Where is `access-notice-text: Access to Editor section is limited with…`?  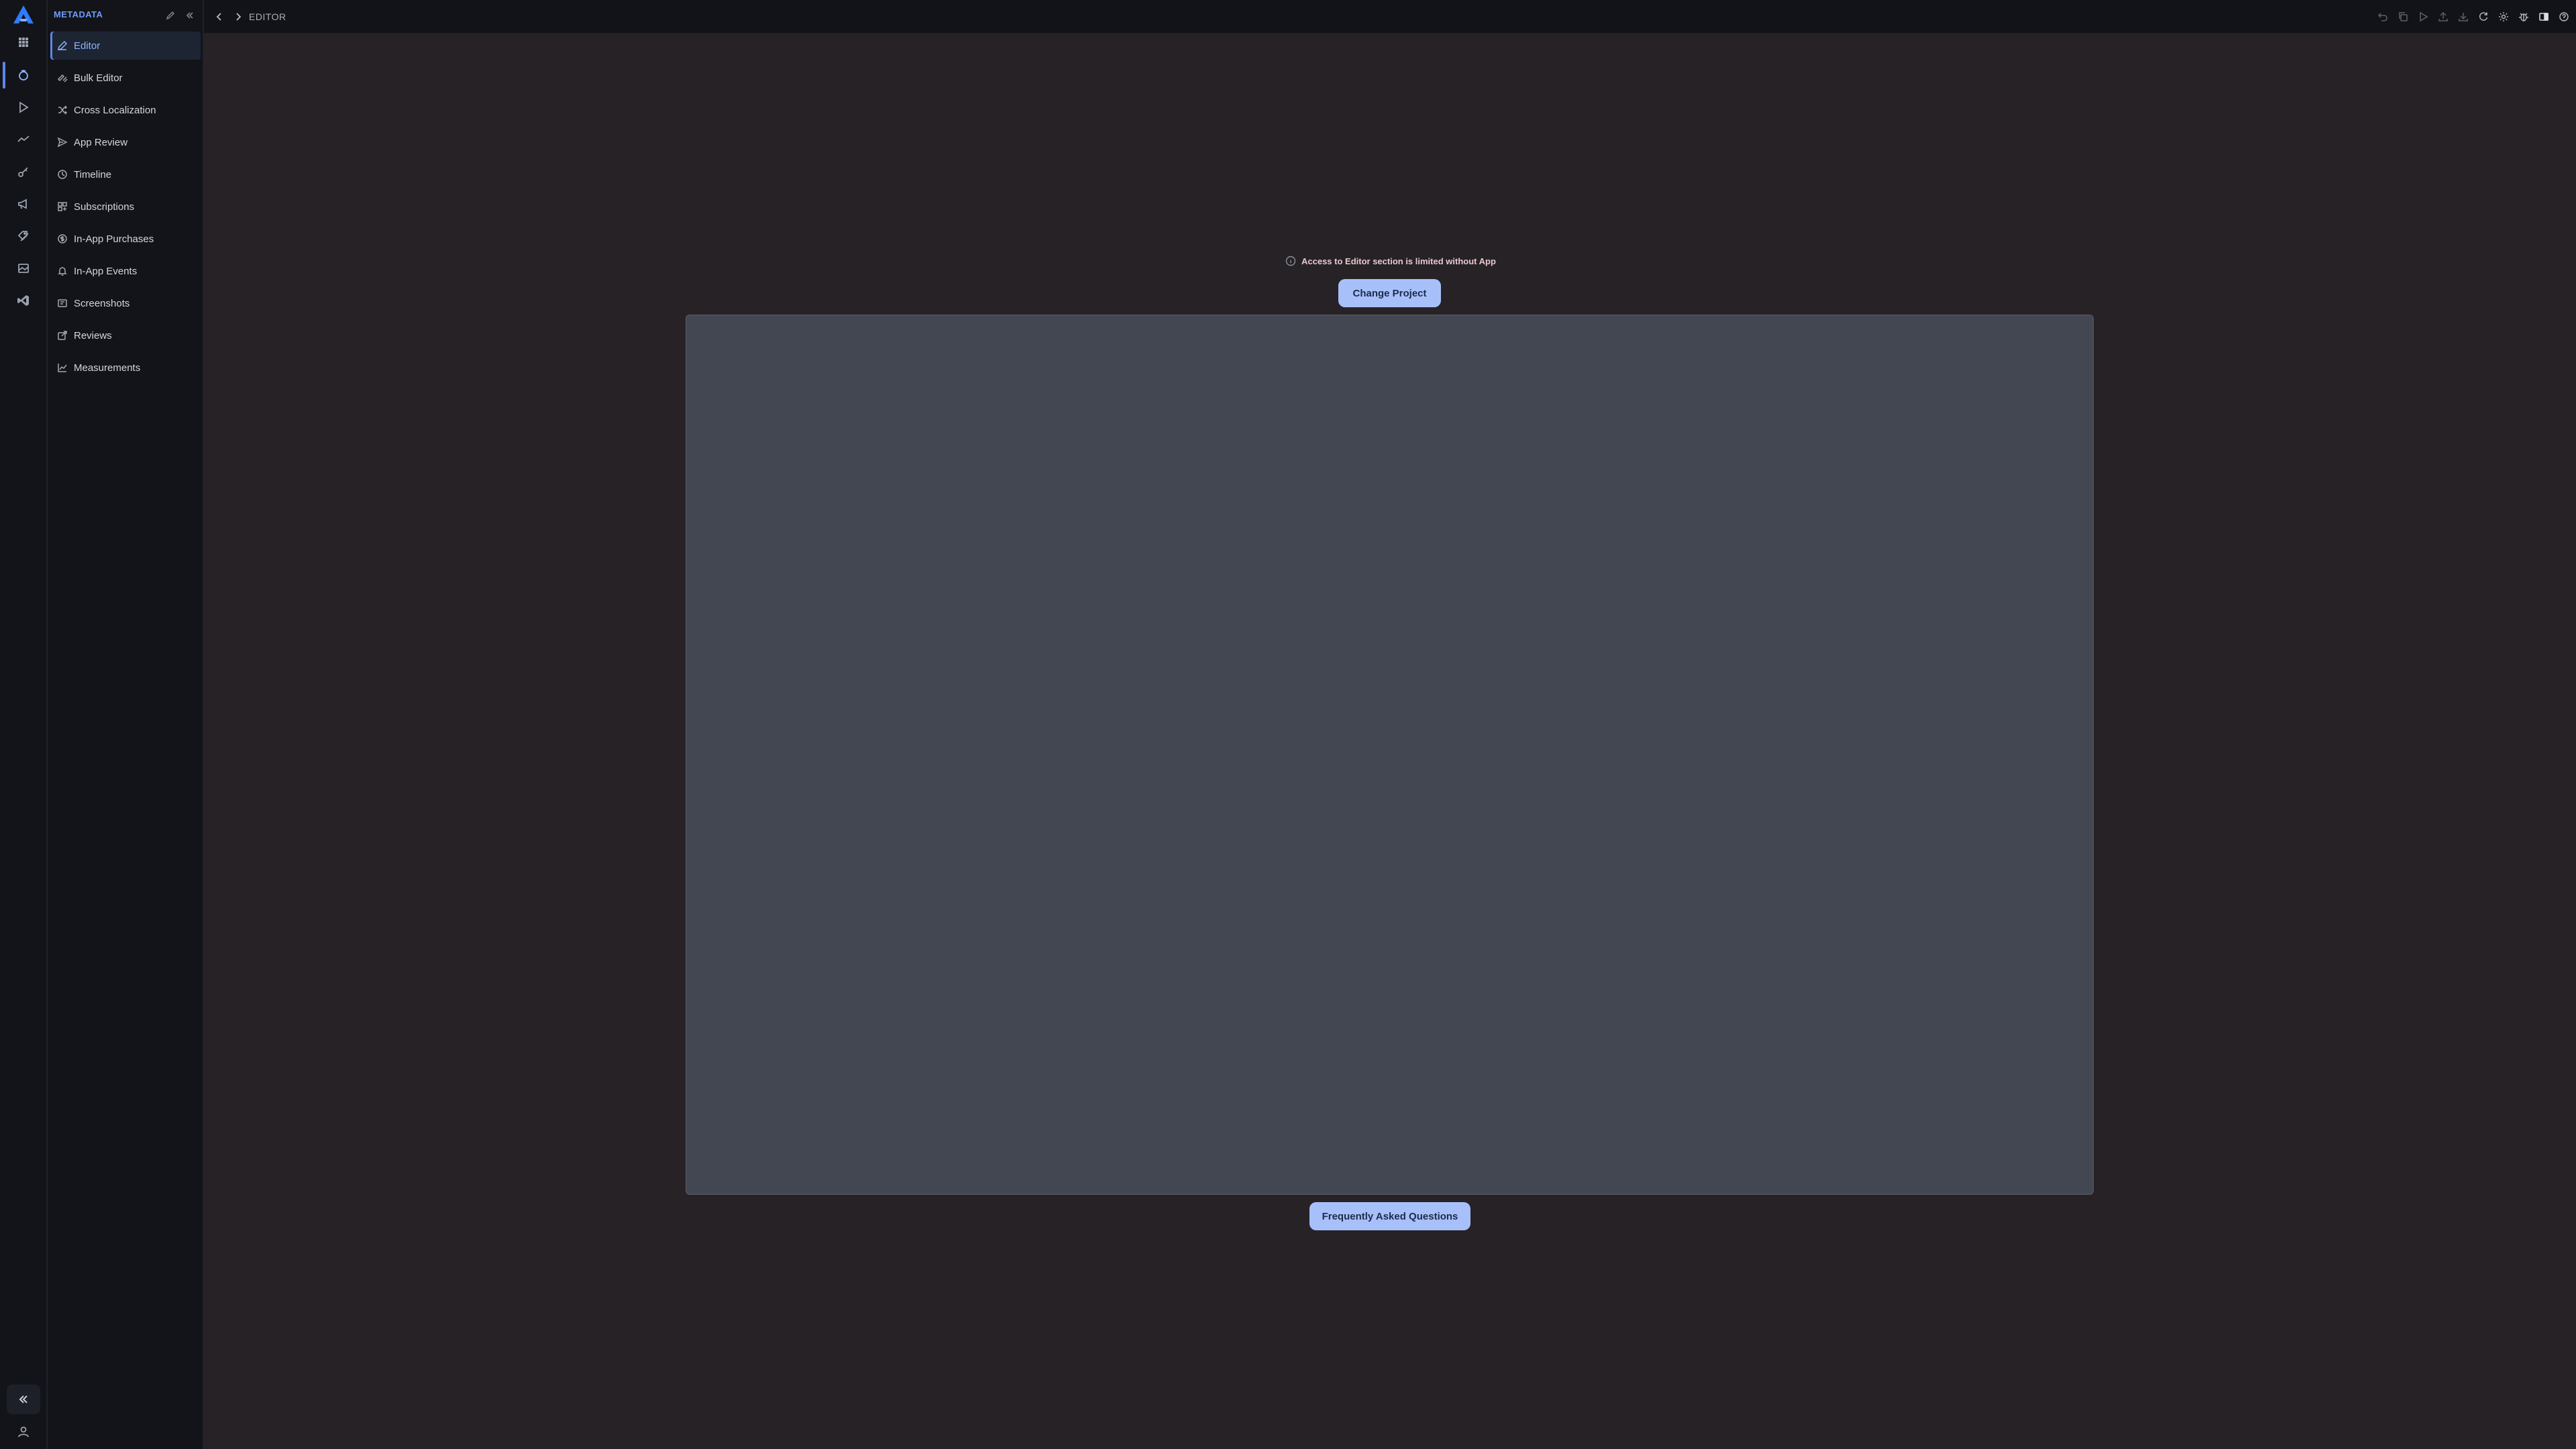 access-notice-text: Access to Editor section is limited with… is located at coordinates (1398, 261).